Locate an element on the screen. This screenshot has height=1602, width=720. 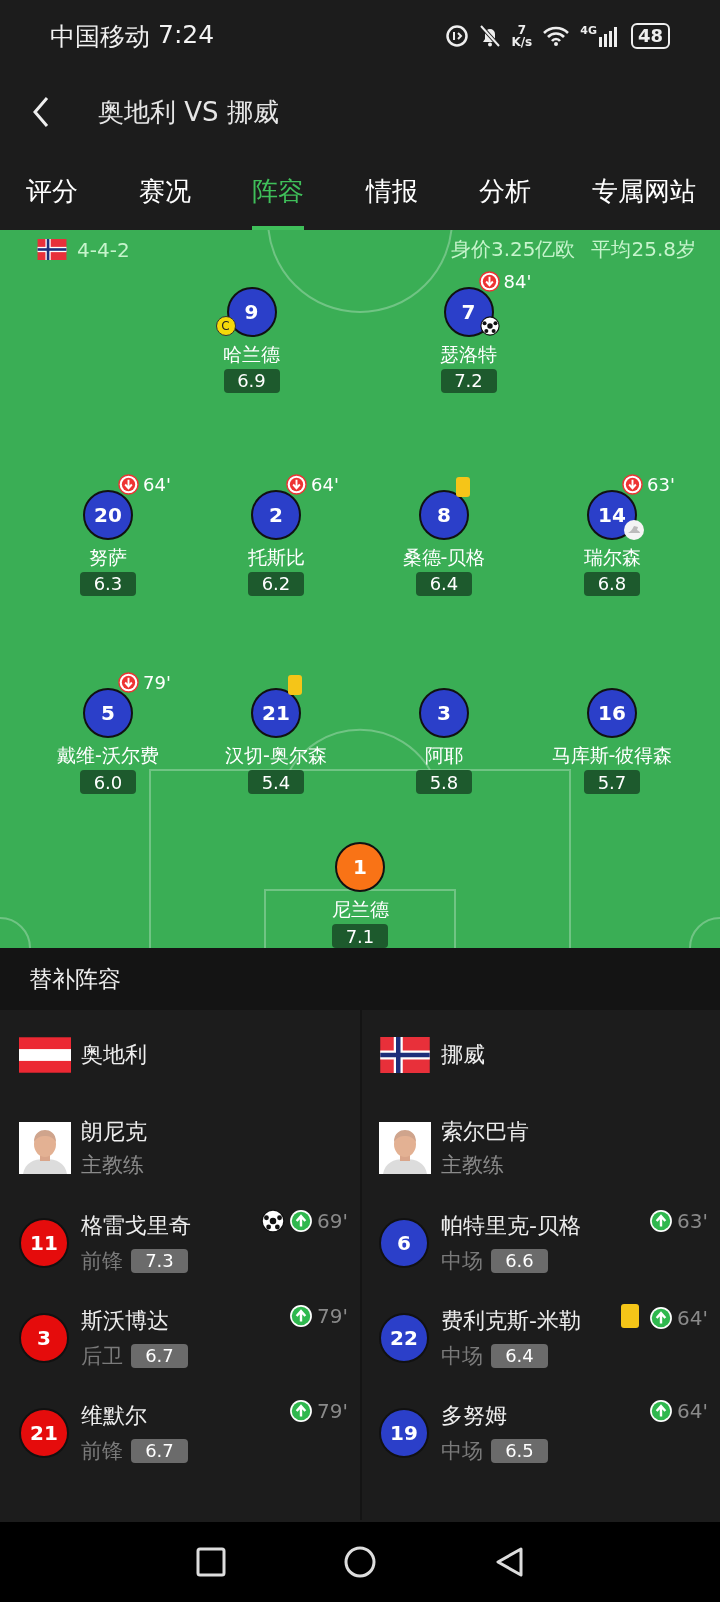
team-name: 挪威 is located at coordinates (463, 1055).